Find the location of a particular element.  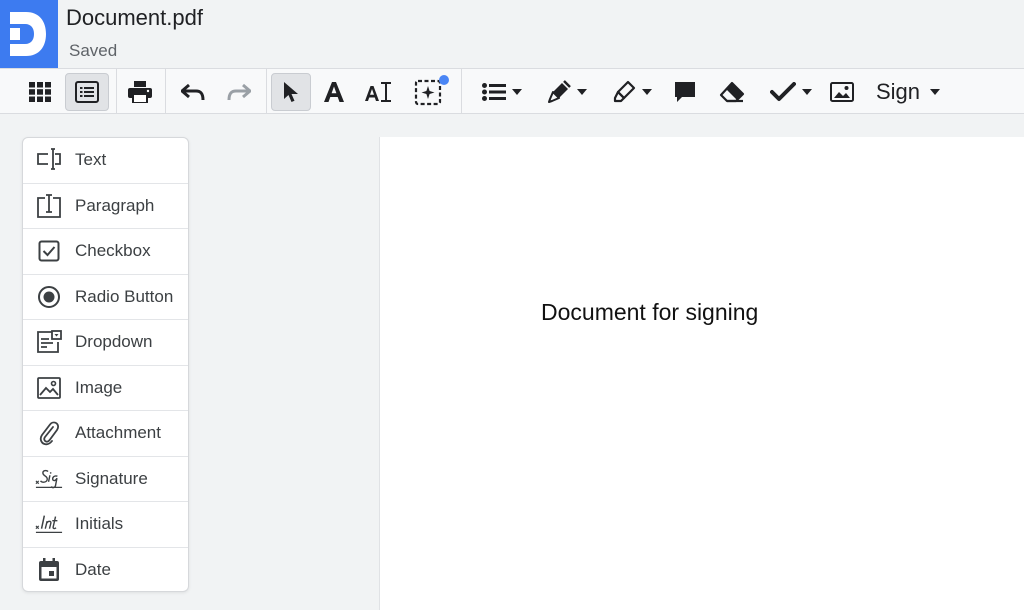

sparkle-select-icon is located at coordinates (428, 92).